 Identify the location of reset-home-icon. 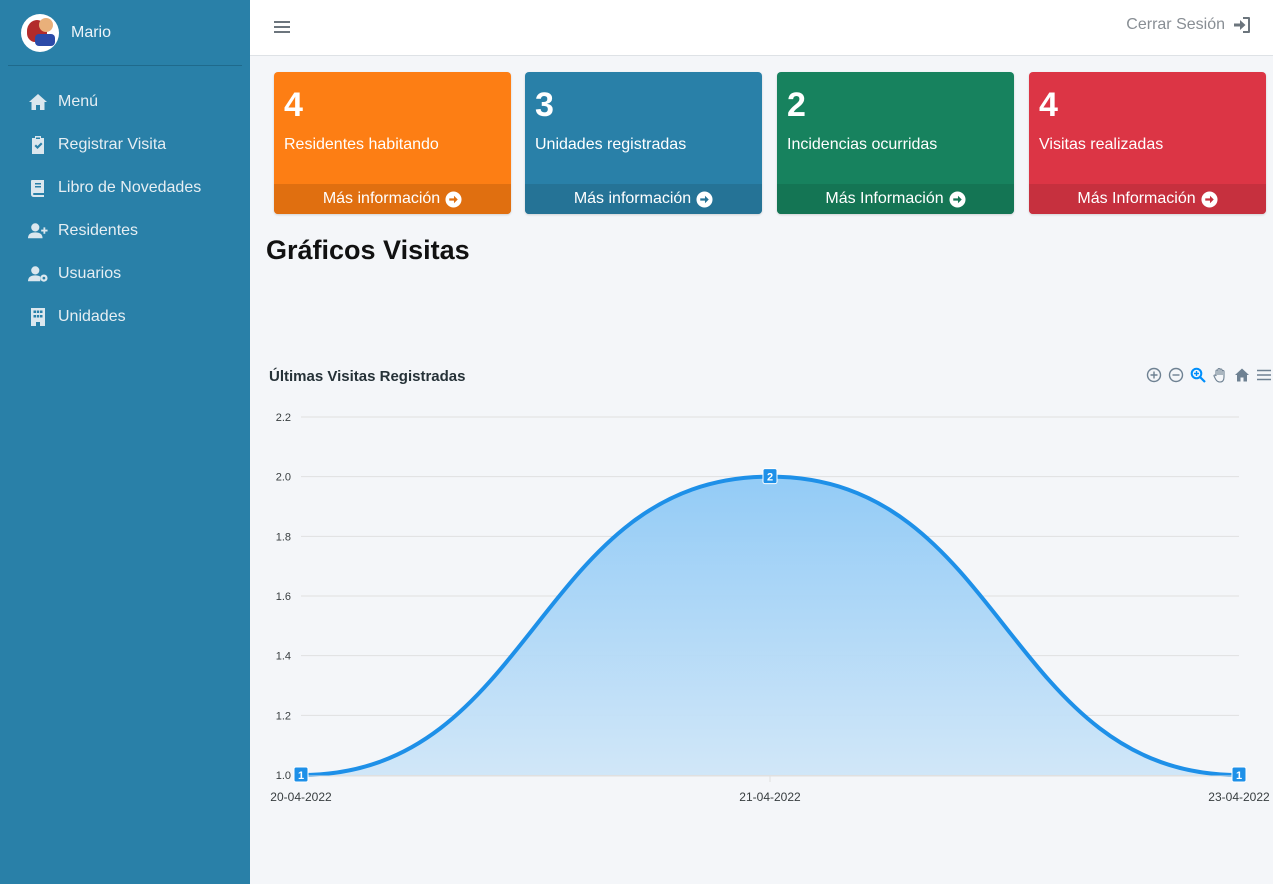
(1242, 375).